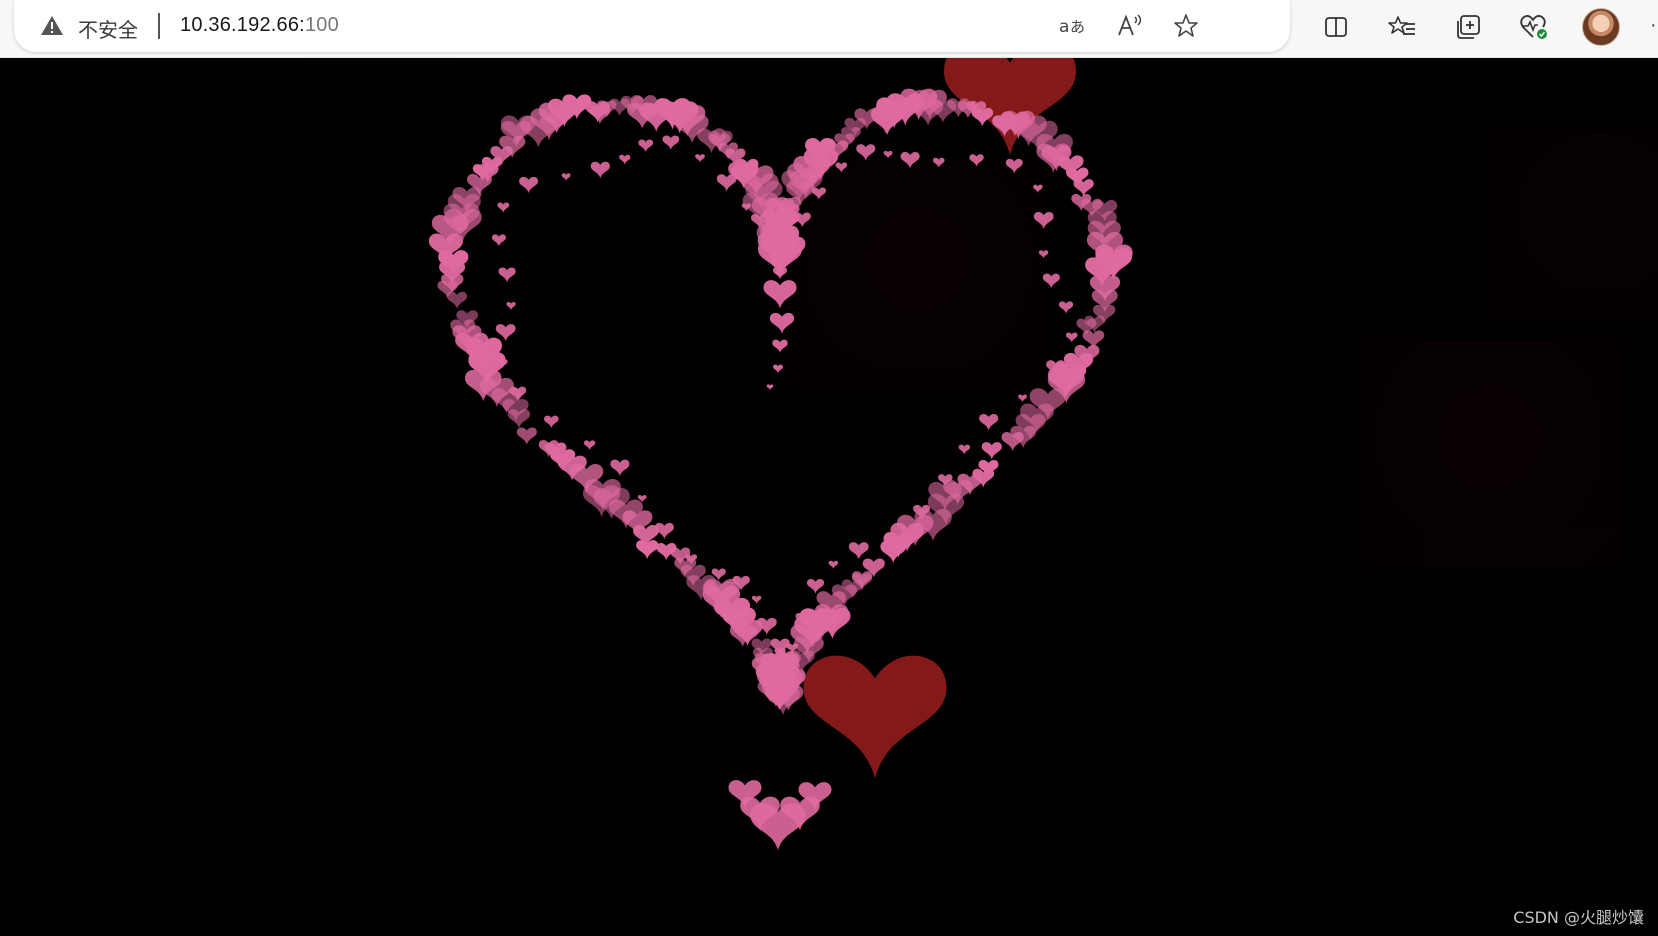  Describe the element at coordinates (1130, 26) in the screenshot. I see `read-aloud-icon` at that location.